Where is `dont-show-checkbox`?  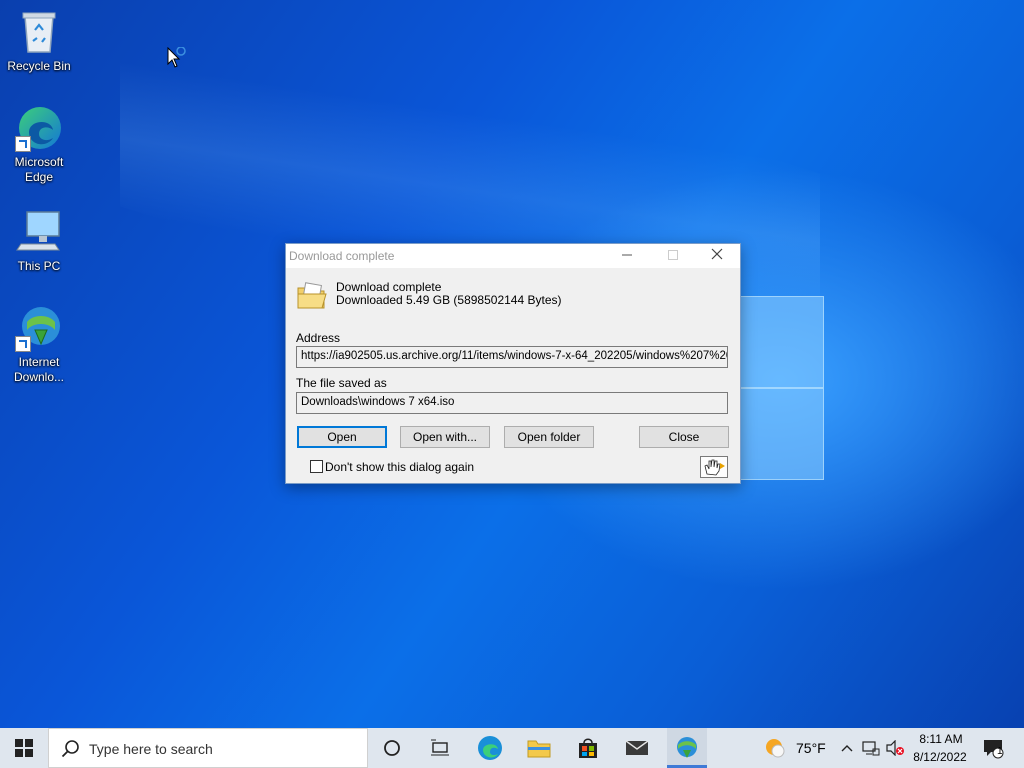
dont-show-checkbox is located at coordinates (316, 466).